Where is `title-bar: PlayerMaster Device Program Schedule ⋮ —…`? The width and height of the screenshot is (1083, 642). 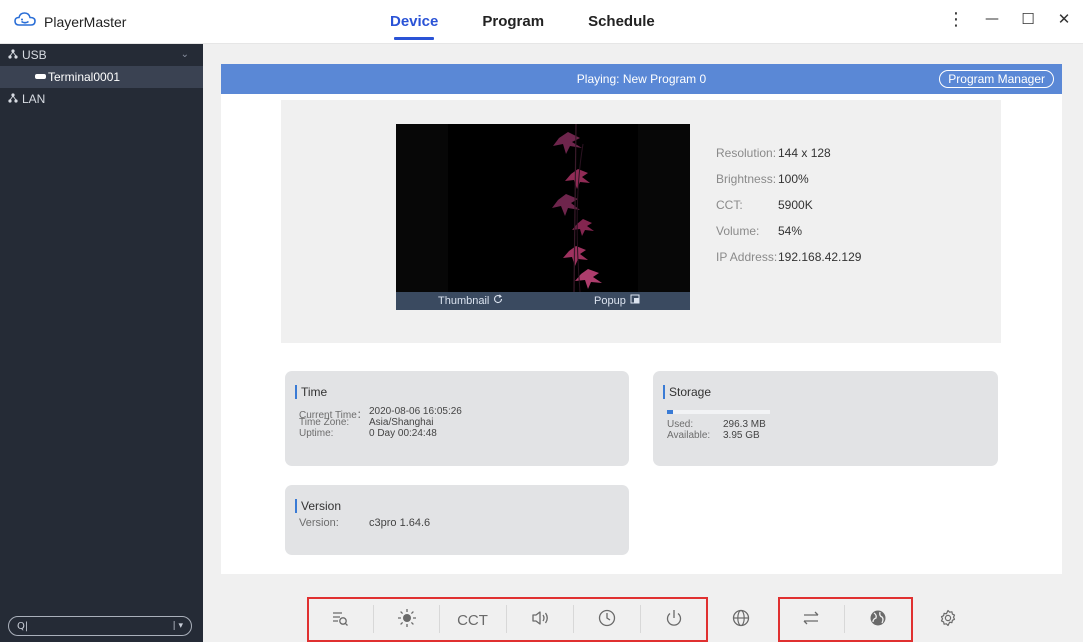 title-bar: PlayerMaster Device Program Schedule ⋮ —… is located at coordinates (541, 22).